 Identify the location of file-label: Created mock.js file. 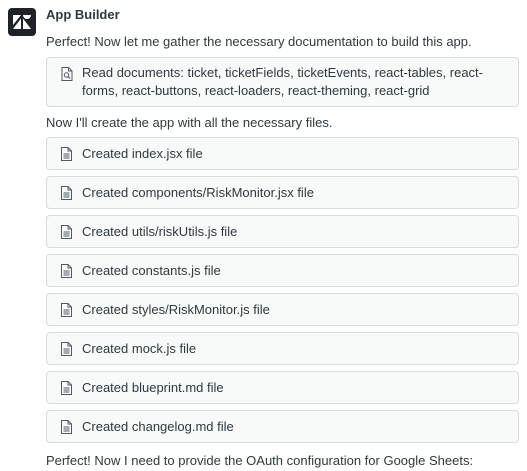
(139, 348).